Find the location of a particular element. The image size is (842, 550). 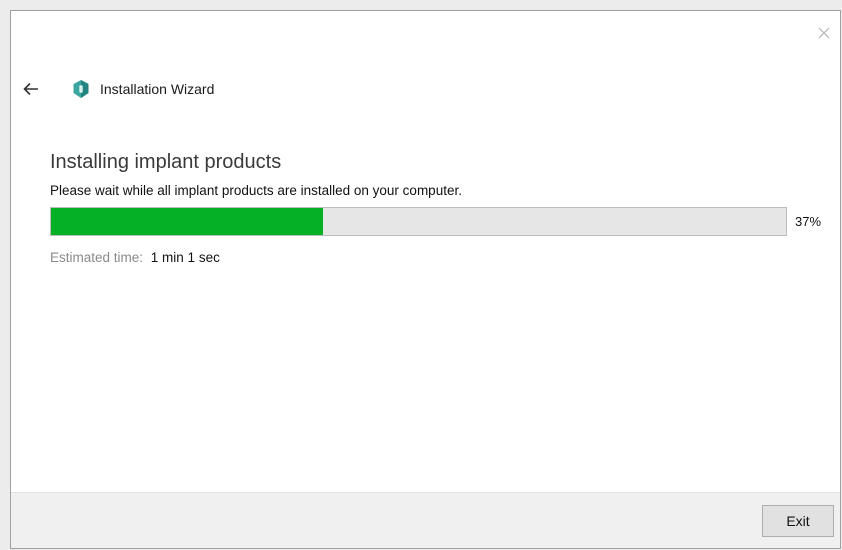

close-button is located at coordinates (824, 33).